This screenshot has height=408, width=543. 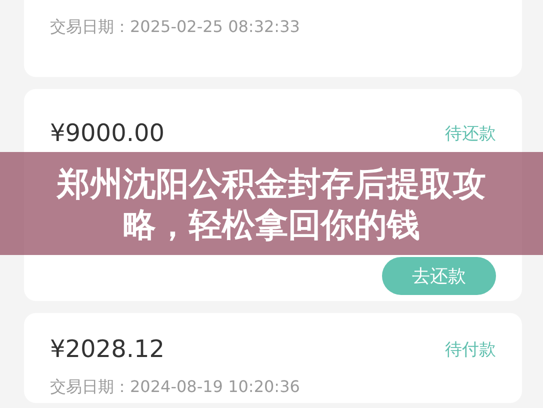 I want to click on date-text: 交易日期：2024-08-19 10:20:36, so click(x=175, y=387).